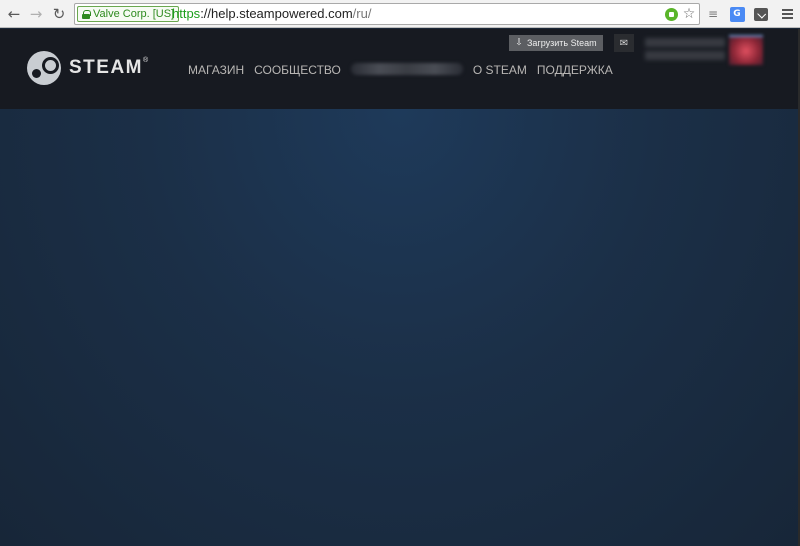  What do you see at coordinates (14, 14) in the screenshot?
I see `back-icon: ←` at bounding box center [14, 14].